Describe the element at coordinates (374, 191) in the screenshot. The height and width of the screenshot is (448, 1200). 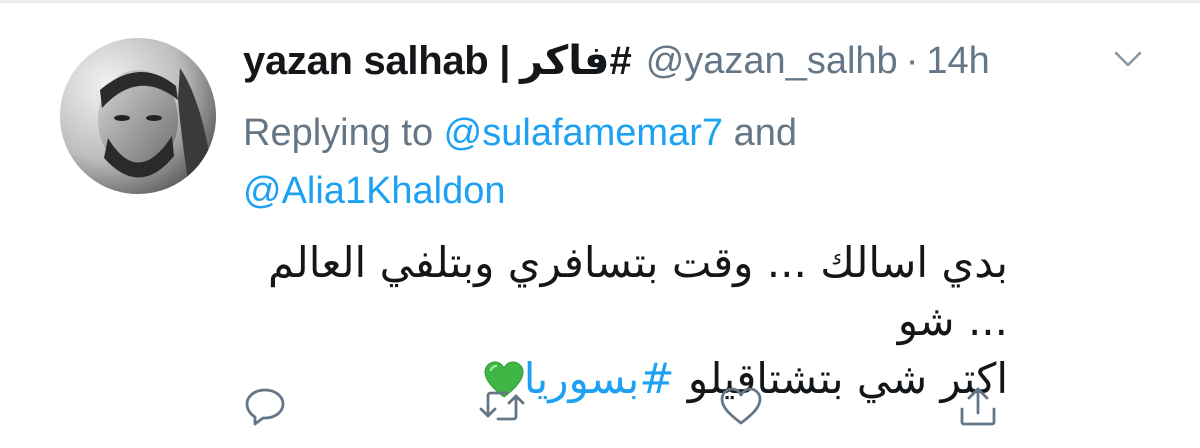
I see `mention-link: @Alia1Khaldon` at that location.